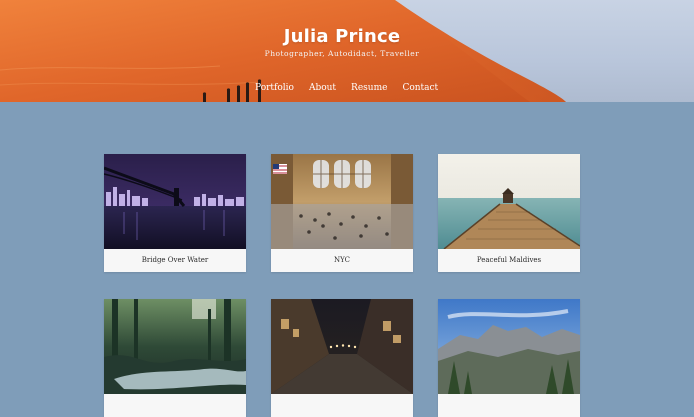  Describe the element at coordinates (342, 53) in the screenshot. I see `site-tagline: Photographer, Autodidact, Traveller` at that location.